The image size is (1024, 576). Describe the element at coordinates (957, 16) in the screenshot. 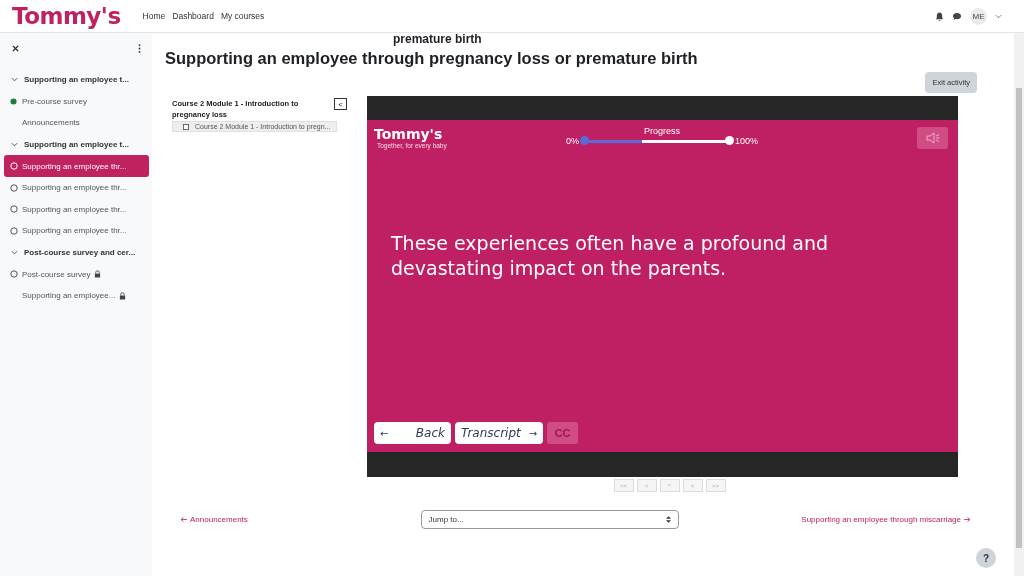

I see `chat-icon` at that location.